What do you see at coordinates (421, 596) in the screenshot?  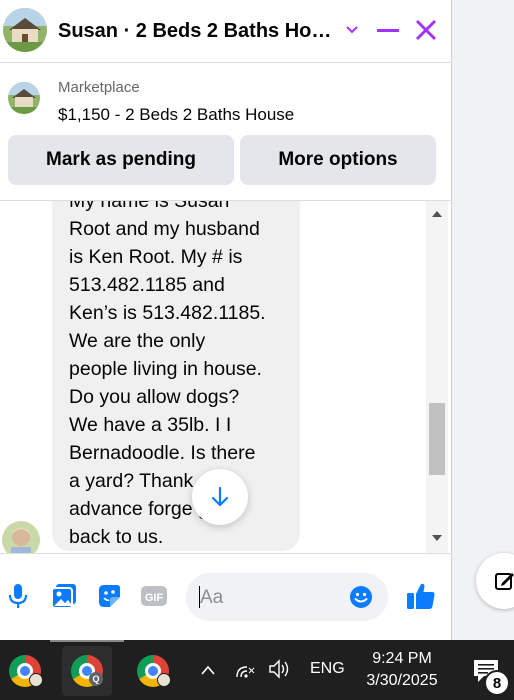 I see `thumbs-up-icon` at bounding box center [421, 596].